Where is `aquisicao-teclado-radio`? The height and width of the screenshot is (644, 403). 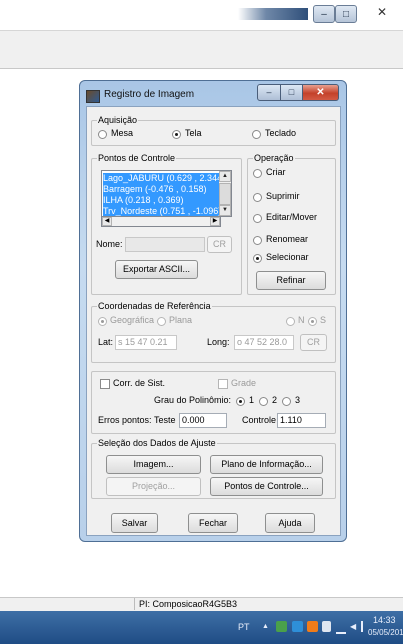 aquisicao-teclado-radio is located at coordinates (256, 134).